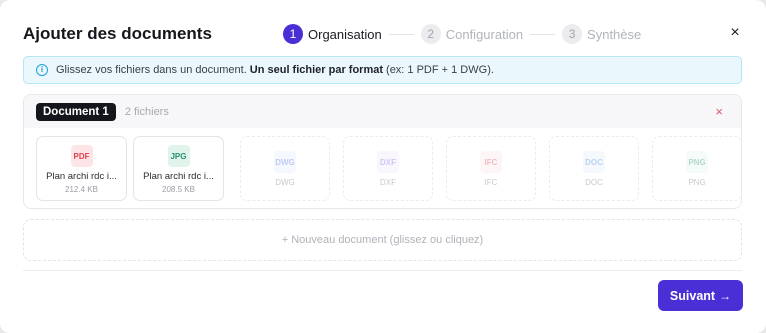 This screenshot has height=333, width=766. Describe the element at coordinates (151, 70) in the screenshot. I see `info-text: Glissez vos fichiers dans un document.` at that location.